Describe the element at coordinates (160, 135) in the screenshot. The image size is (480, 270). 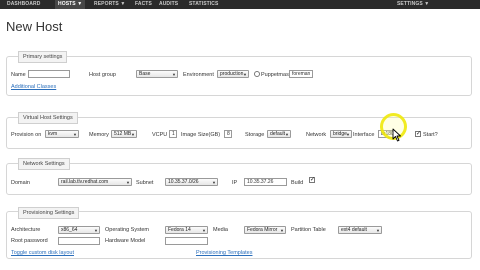
I see `vcpu-label: VCPU` at that location.